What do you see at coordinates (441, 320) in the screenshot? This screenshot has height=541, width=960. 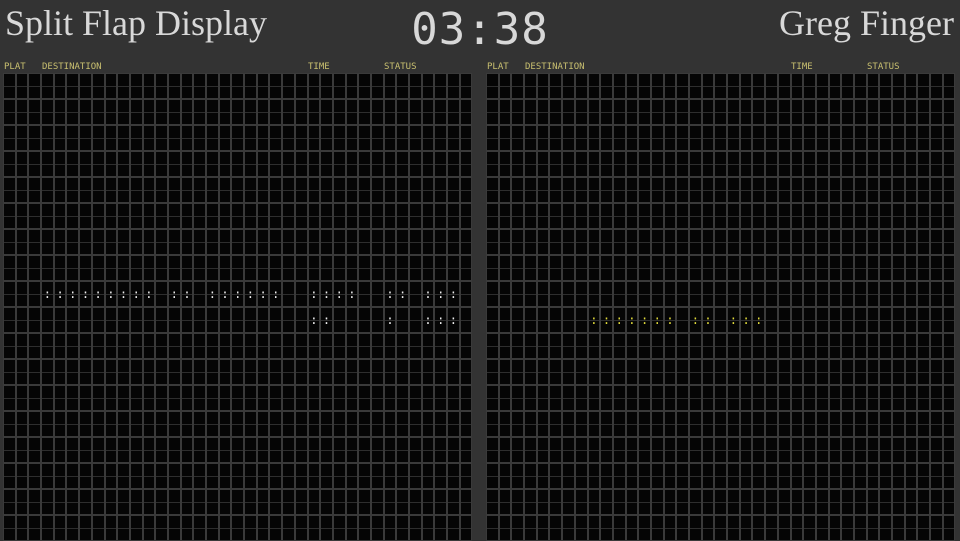 I see `flap-cell: :` at bounding box center [441, 320].